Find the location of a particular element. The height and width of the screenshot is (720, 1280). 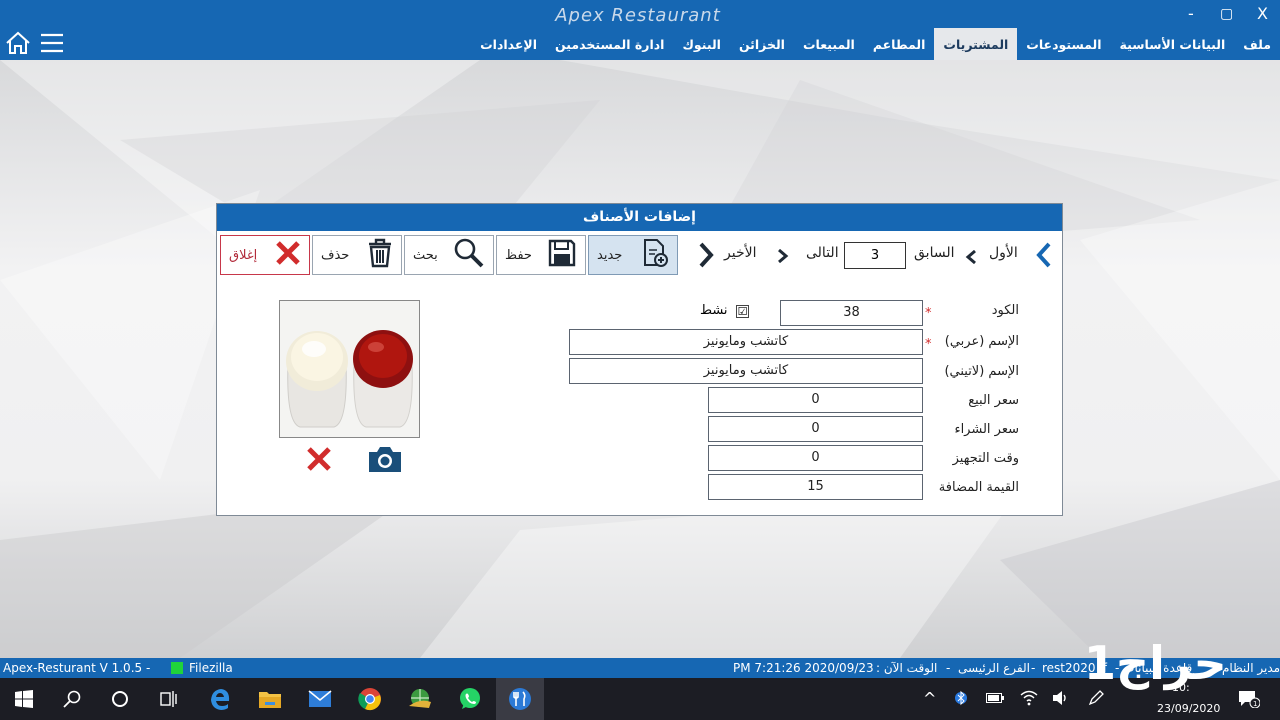

branch-name: الفرع الرئيسى is located at coordinates (994, 668).